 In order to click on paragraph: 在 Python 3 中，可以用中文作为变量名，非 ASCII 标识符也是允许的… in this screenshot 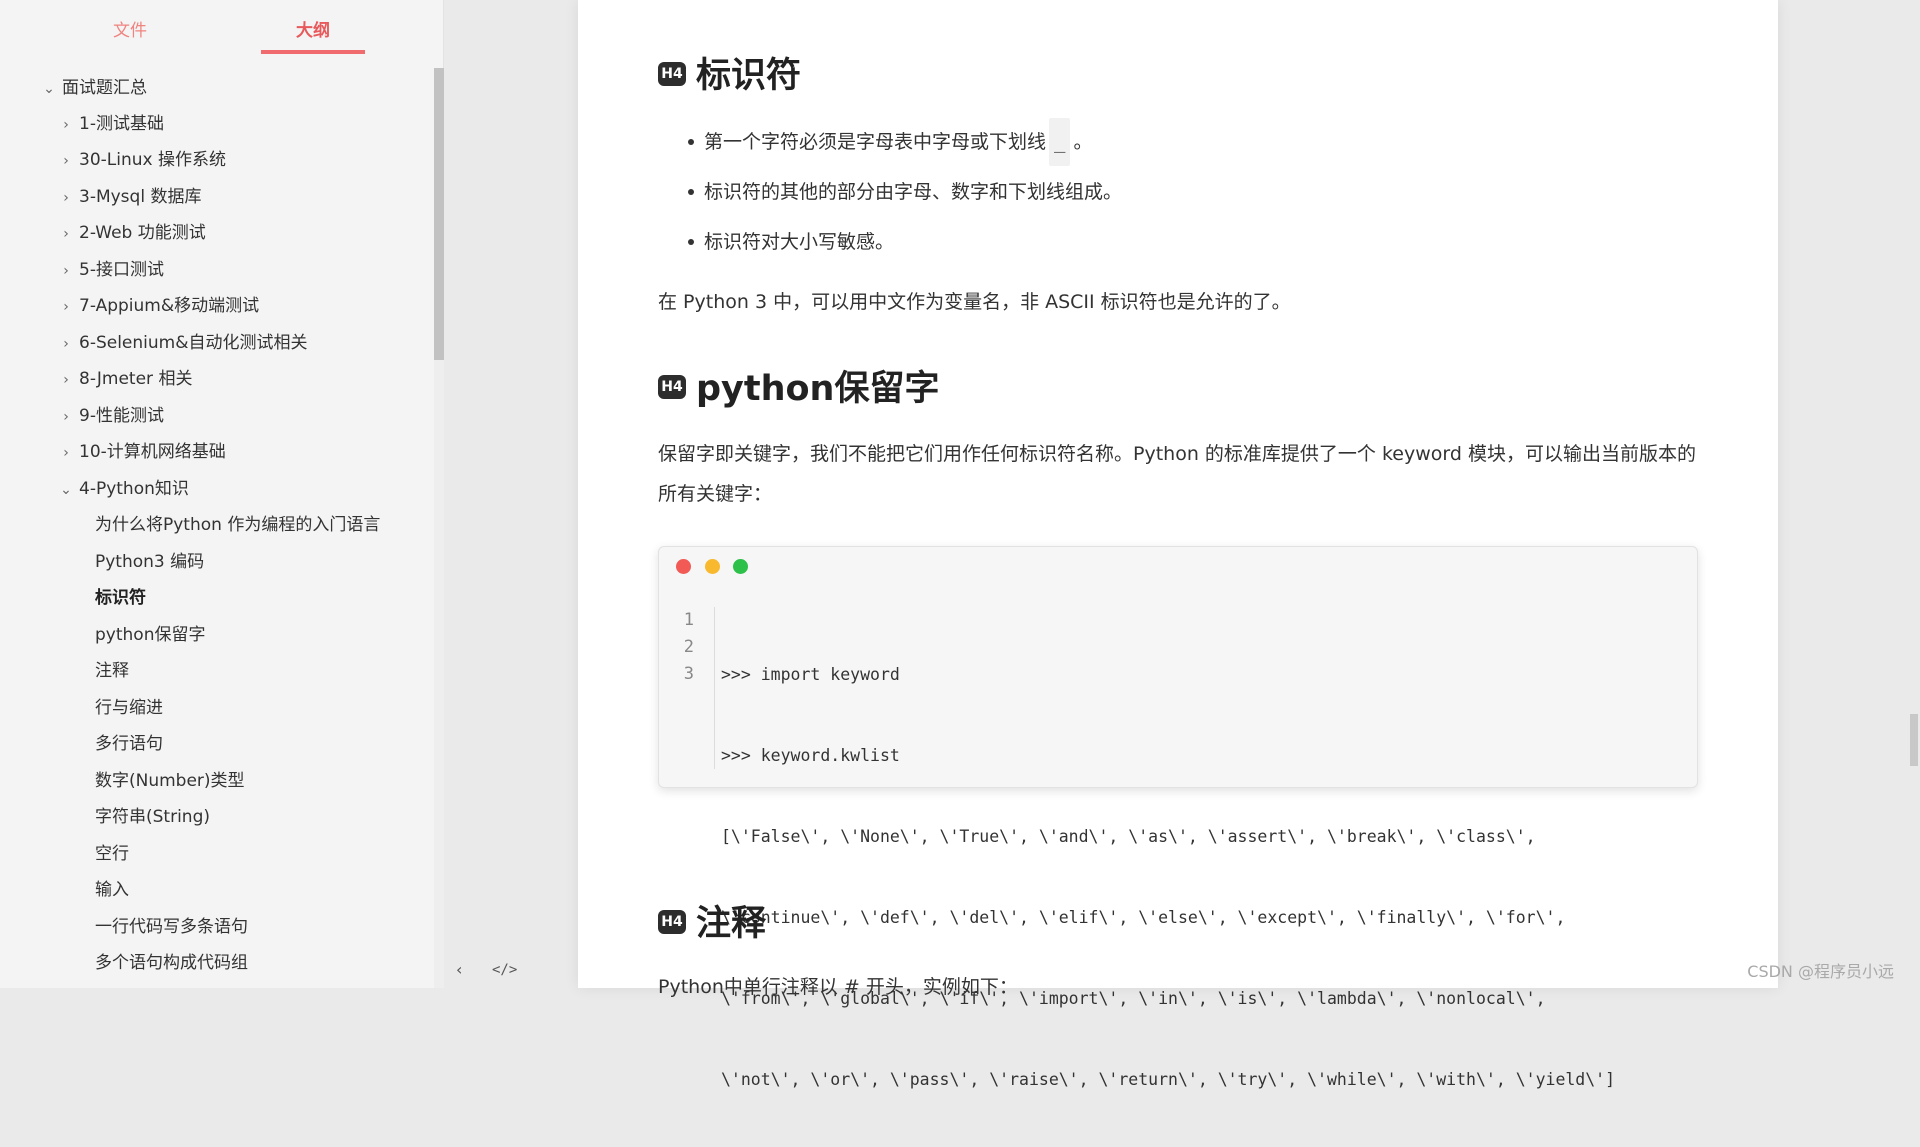, I will do `click(974, 302)`.